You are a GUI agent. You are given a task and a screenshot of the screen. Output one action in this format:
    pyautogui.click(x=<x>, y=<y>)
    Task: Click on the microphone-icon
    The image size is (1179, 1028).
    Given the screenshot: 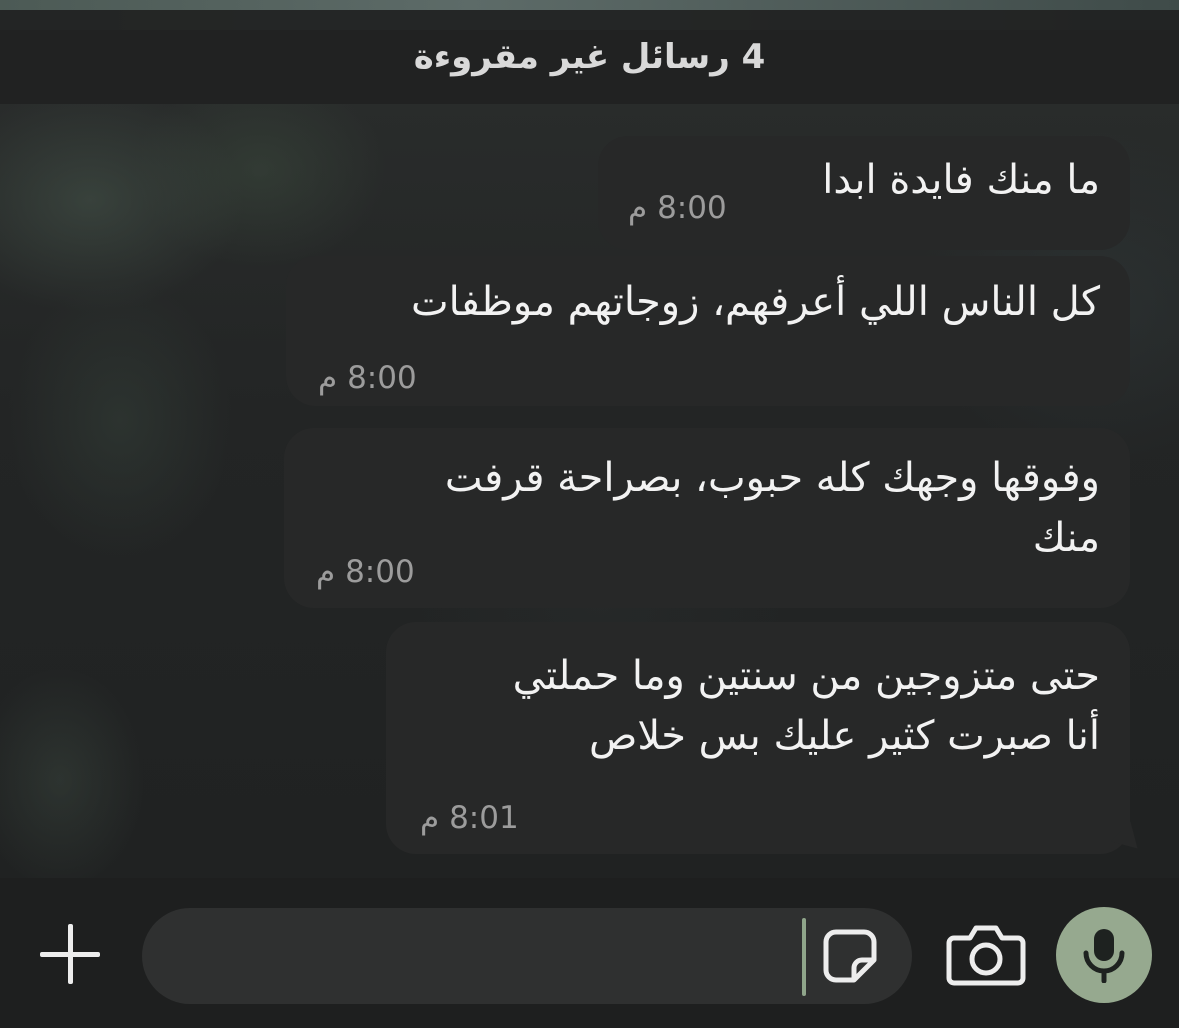 What is the action you would take?
    pyautogui.click(x=1104, y=956)
    